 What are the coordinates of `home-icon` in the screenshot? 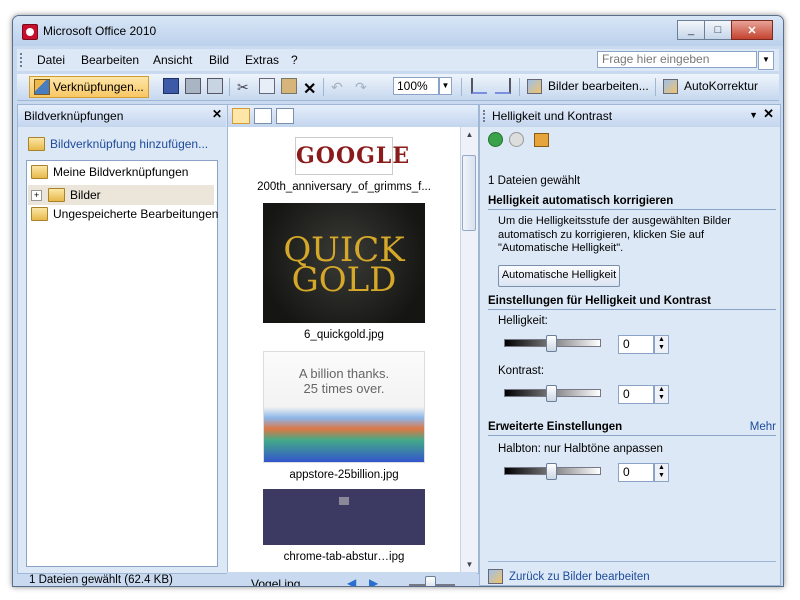 It's located at (541, 139).